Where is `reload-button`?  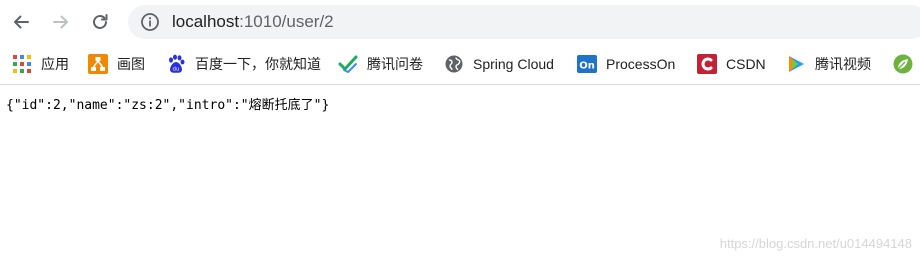
reload-button is located at coordinates (100, 22).